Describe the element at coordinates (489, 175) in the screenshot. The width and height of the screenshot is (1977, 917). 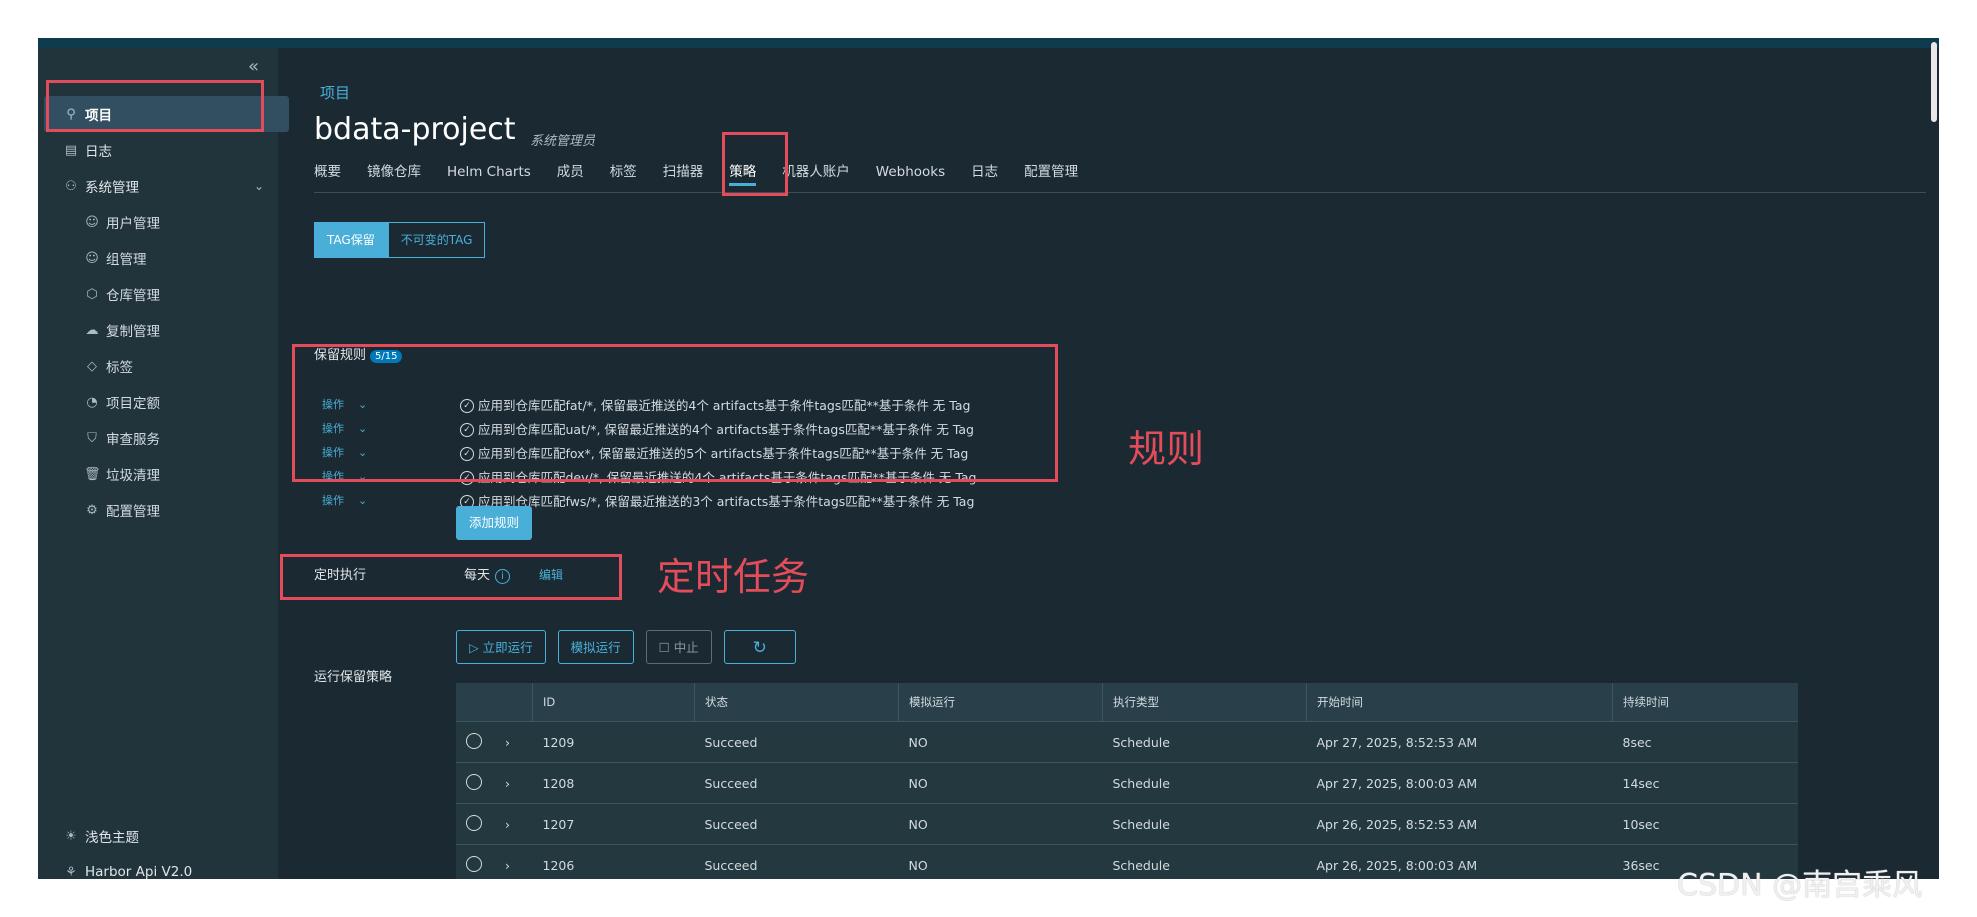
I see `tab-helm-charts: Helm Charts` at that location.